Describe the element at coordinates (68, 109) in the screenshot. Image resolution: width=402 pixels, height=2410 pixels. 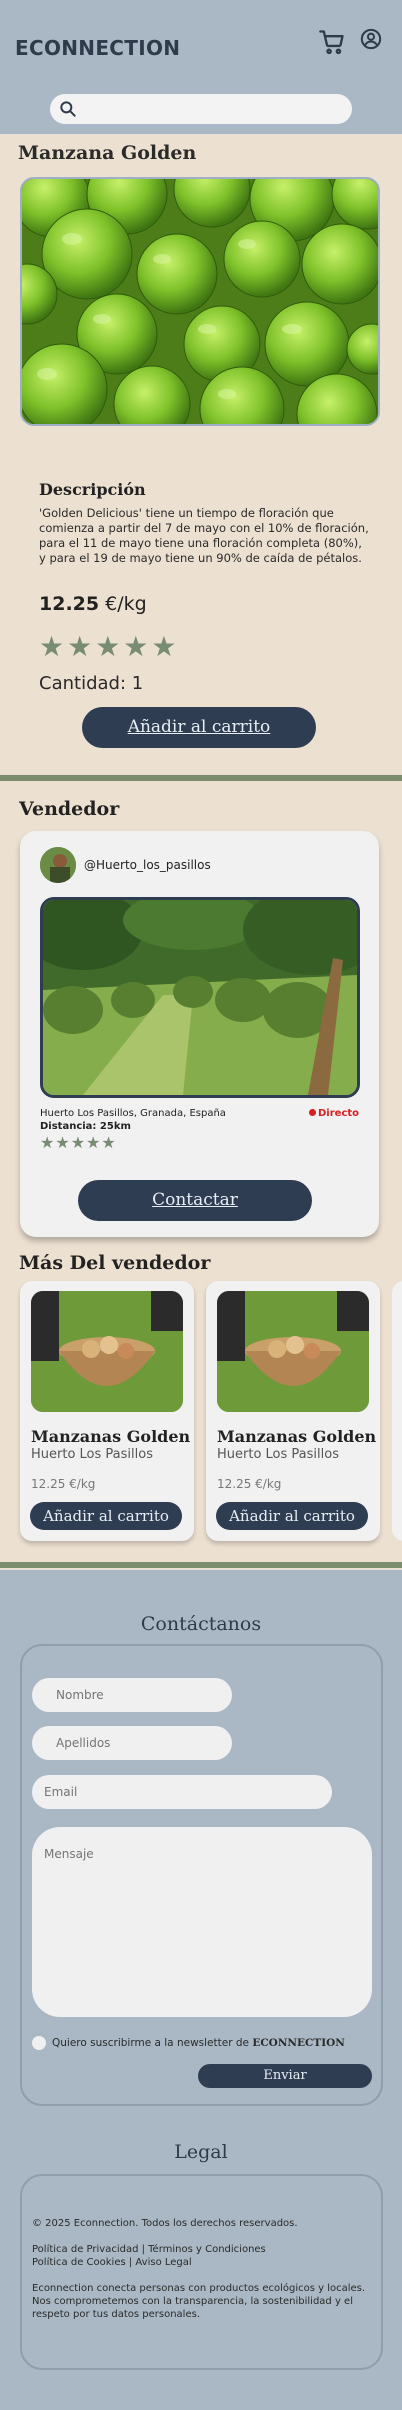
I see `search-icon` at that location.